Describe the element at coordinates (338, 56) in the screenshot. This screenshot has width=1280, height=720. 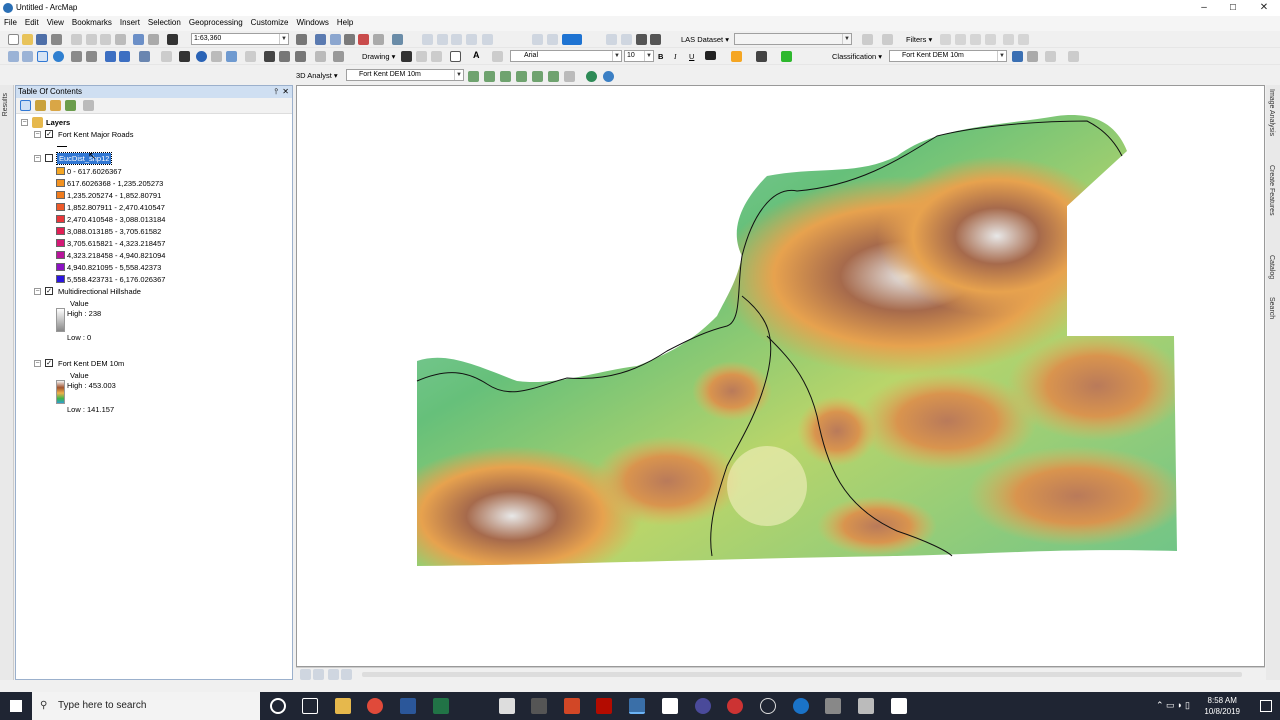
I see `viewer-icon` at that location.